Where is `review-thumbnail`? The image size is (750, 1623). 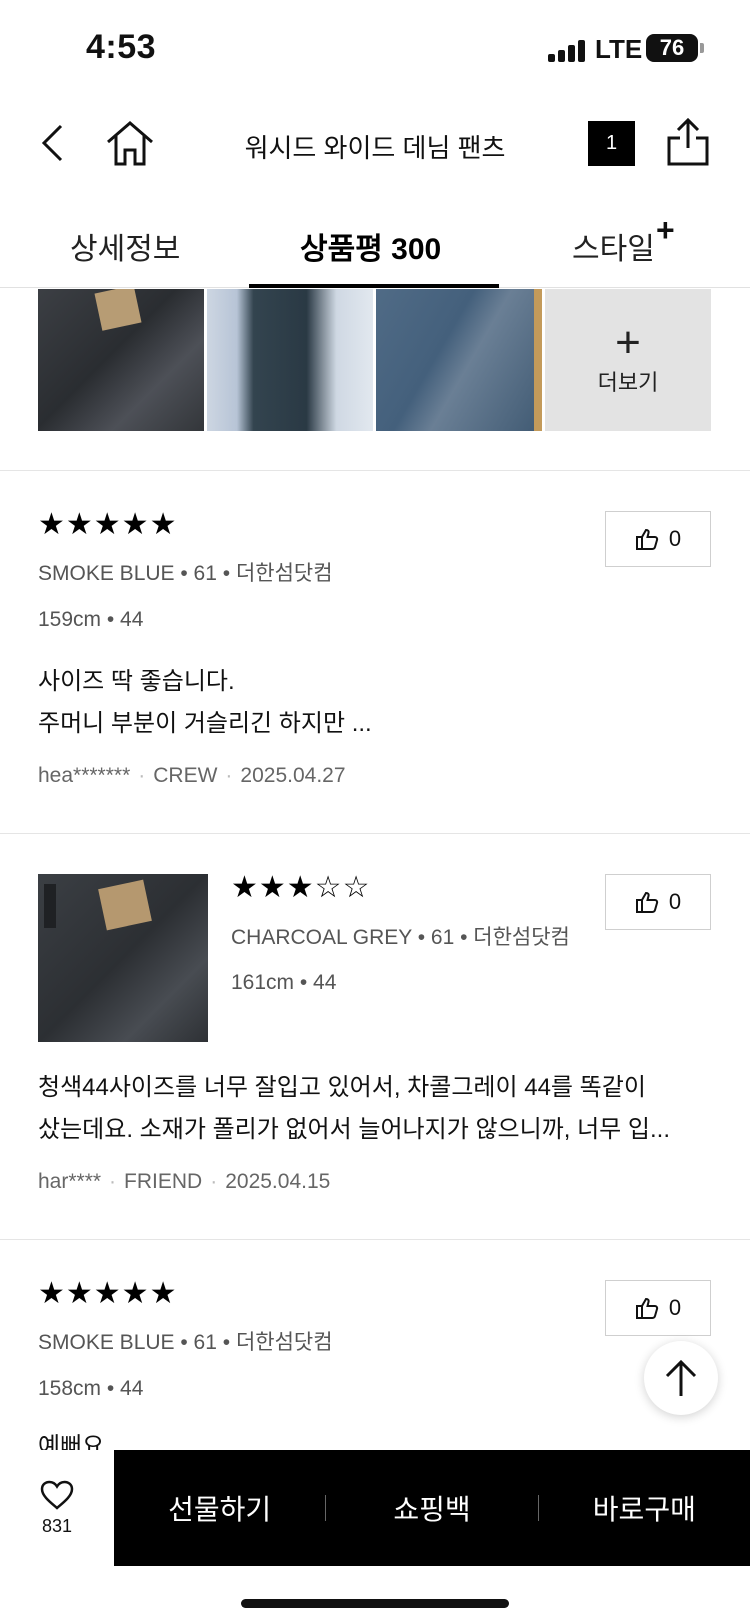
review-thumbnail is located at coordinates (123, 958).